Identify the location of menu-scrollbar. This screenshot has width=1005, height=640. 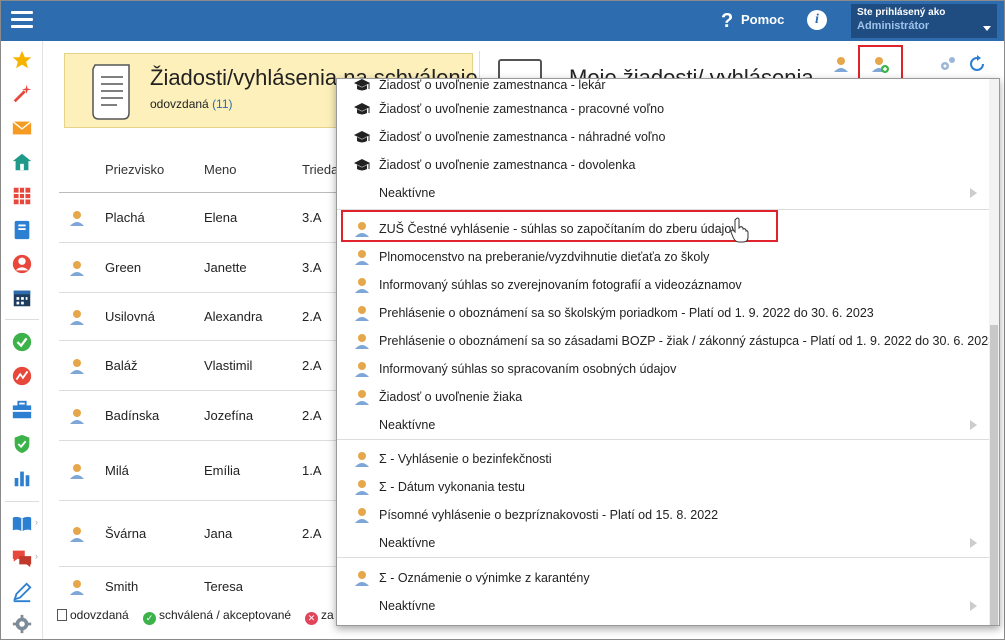
(994, 352).